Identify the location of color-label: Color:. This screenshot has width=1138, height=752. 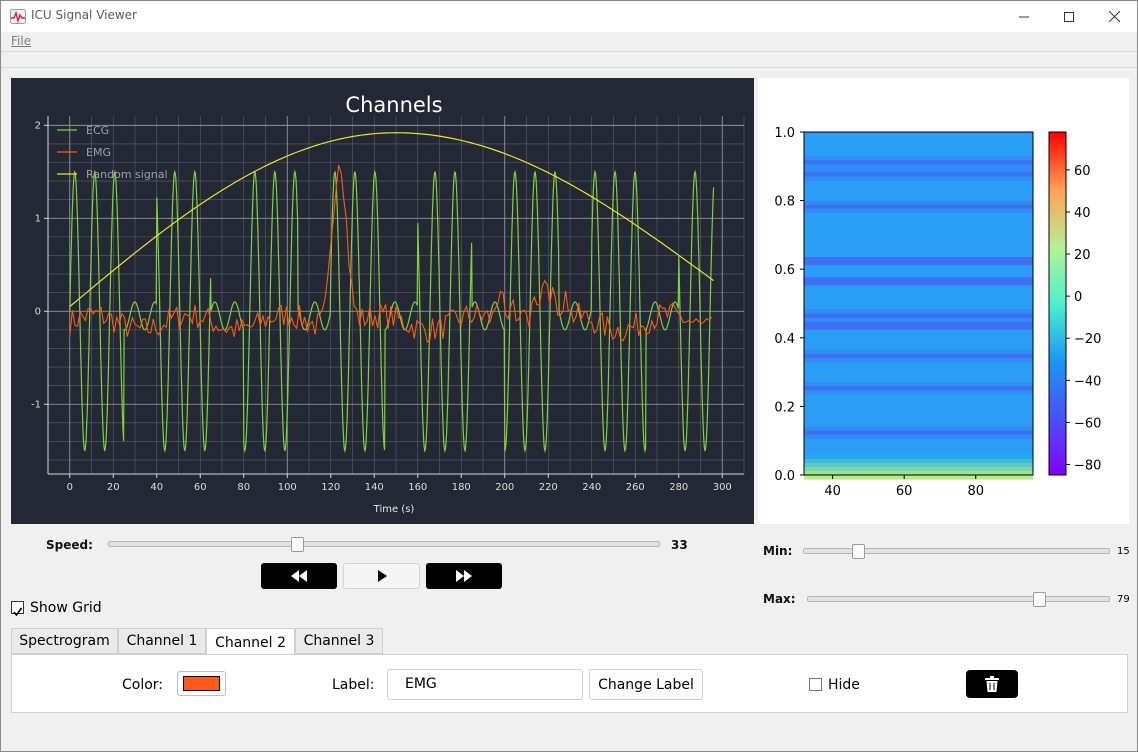
(143, 685).